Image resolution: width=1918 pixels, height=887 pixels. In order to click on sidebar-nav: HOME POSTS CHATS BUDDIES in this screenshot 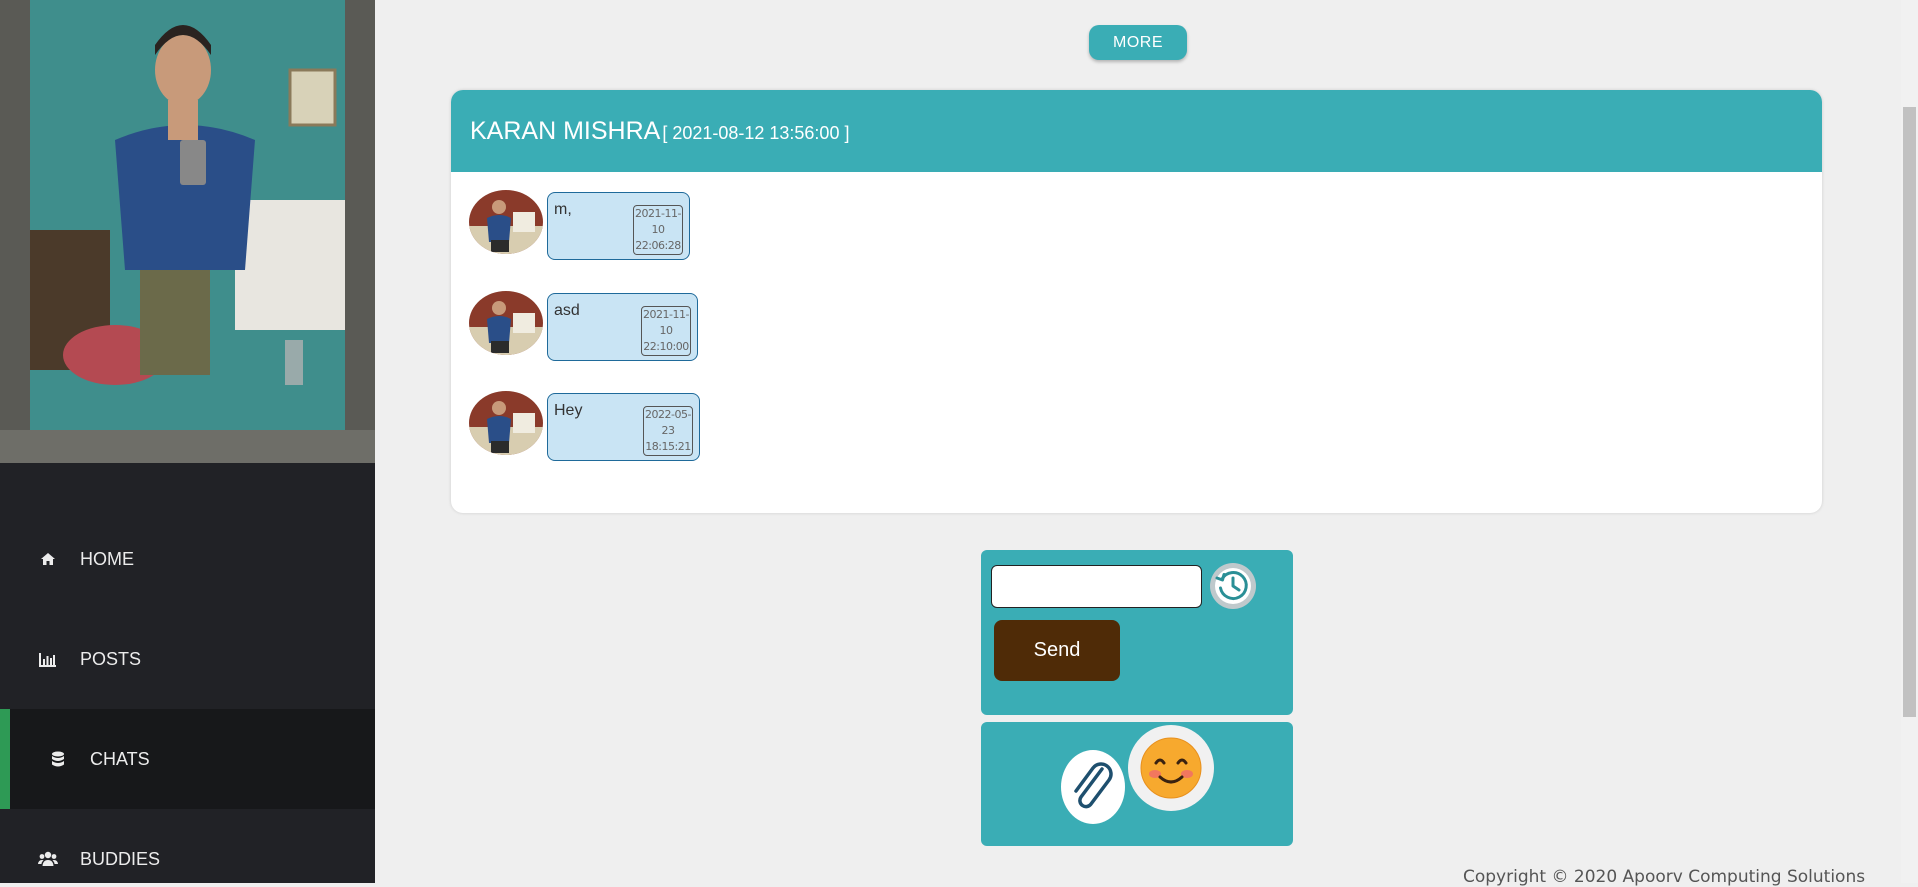, I will do `click(187, 696)`.